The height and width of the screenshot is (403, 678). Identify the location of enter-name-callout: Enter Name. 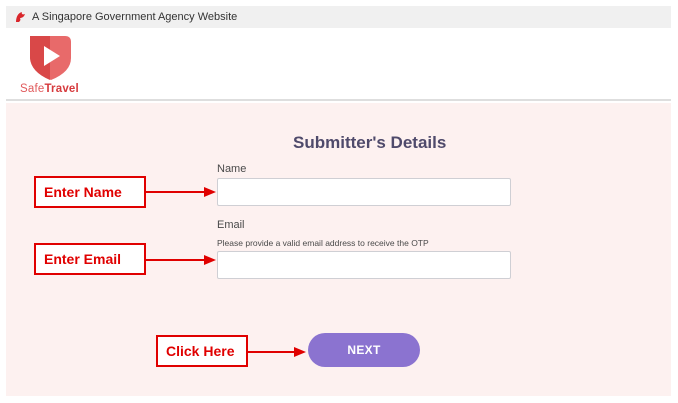
(90, 192).